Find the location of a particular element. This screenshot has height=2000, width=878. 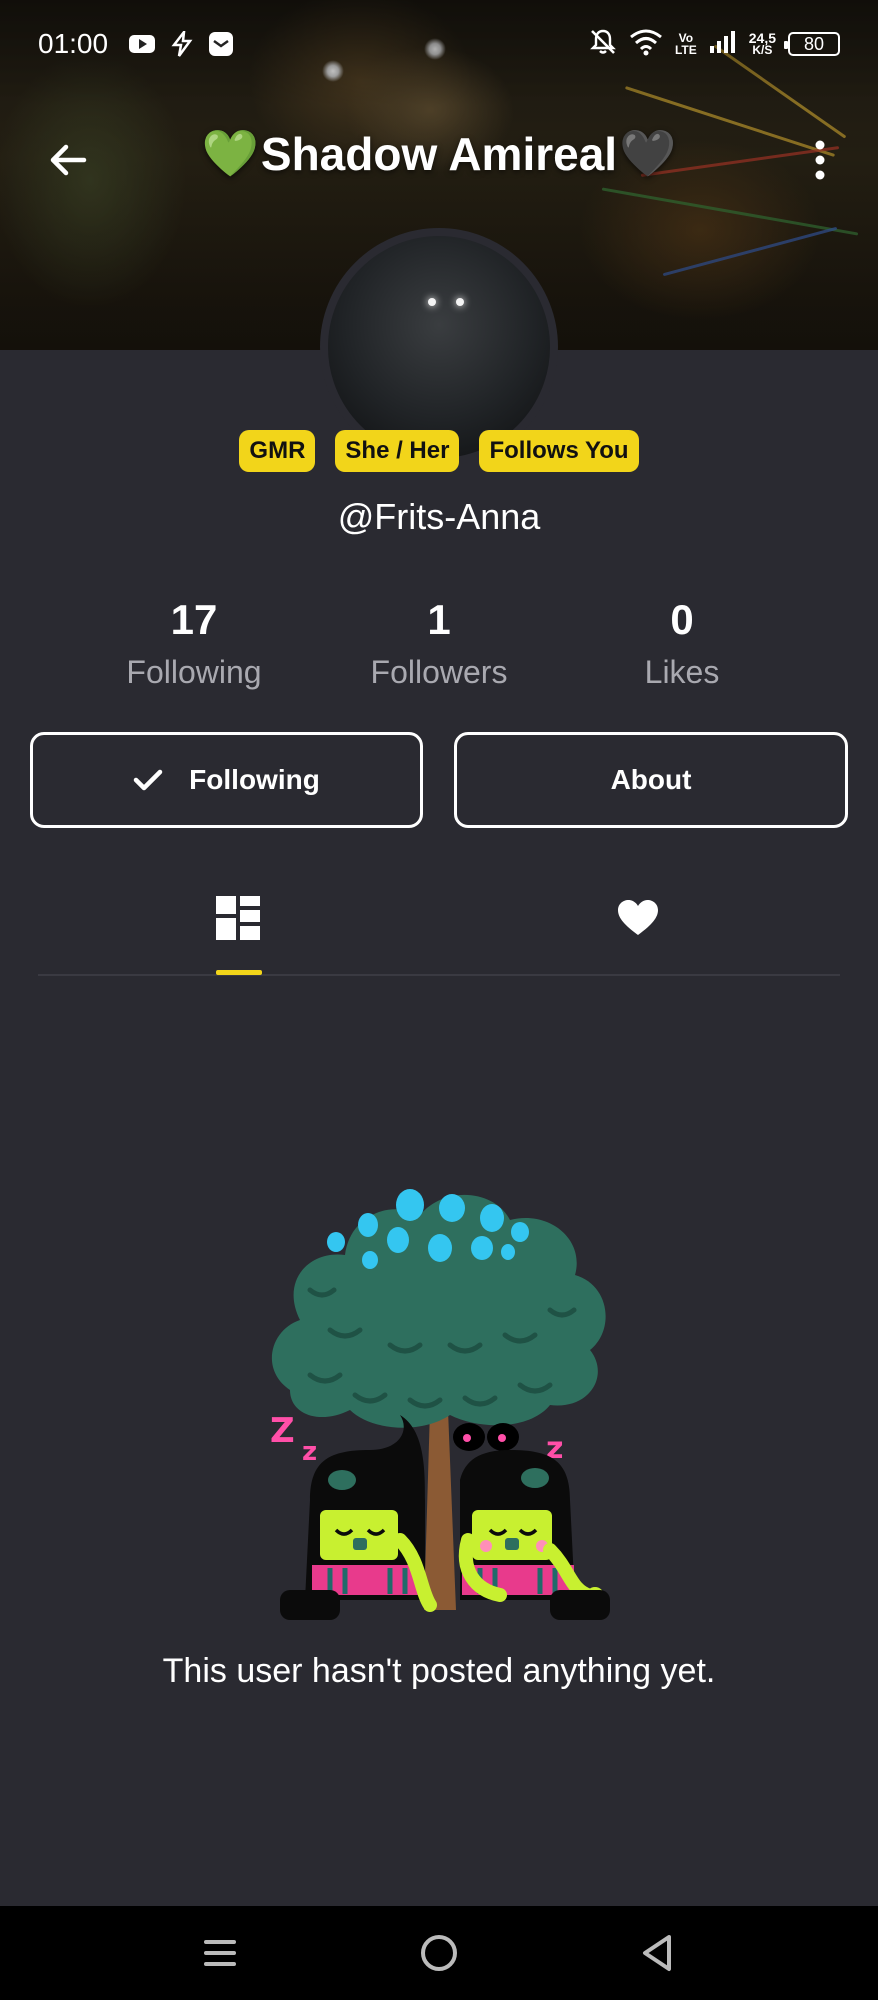

heart-icon is located at coordinates (638, 917).